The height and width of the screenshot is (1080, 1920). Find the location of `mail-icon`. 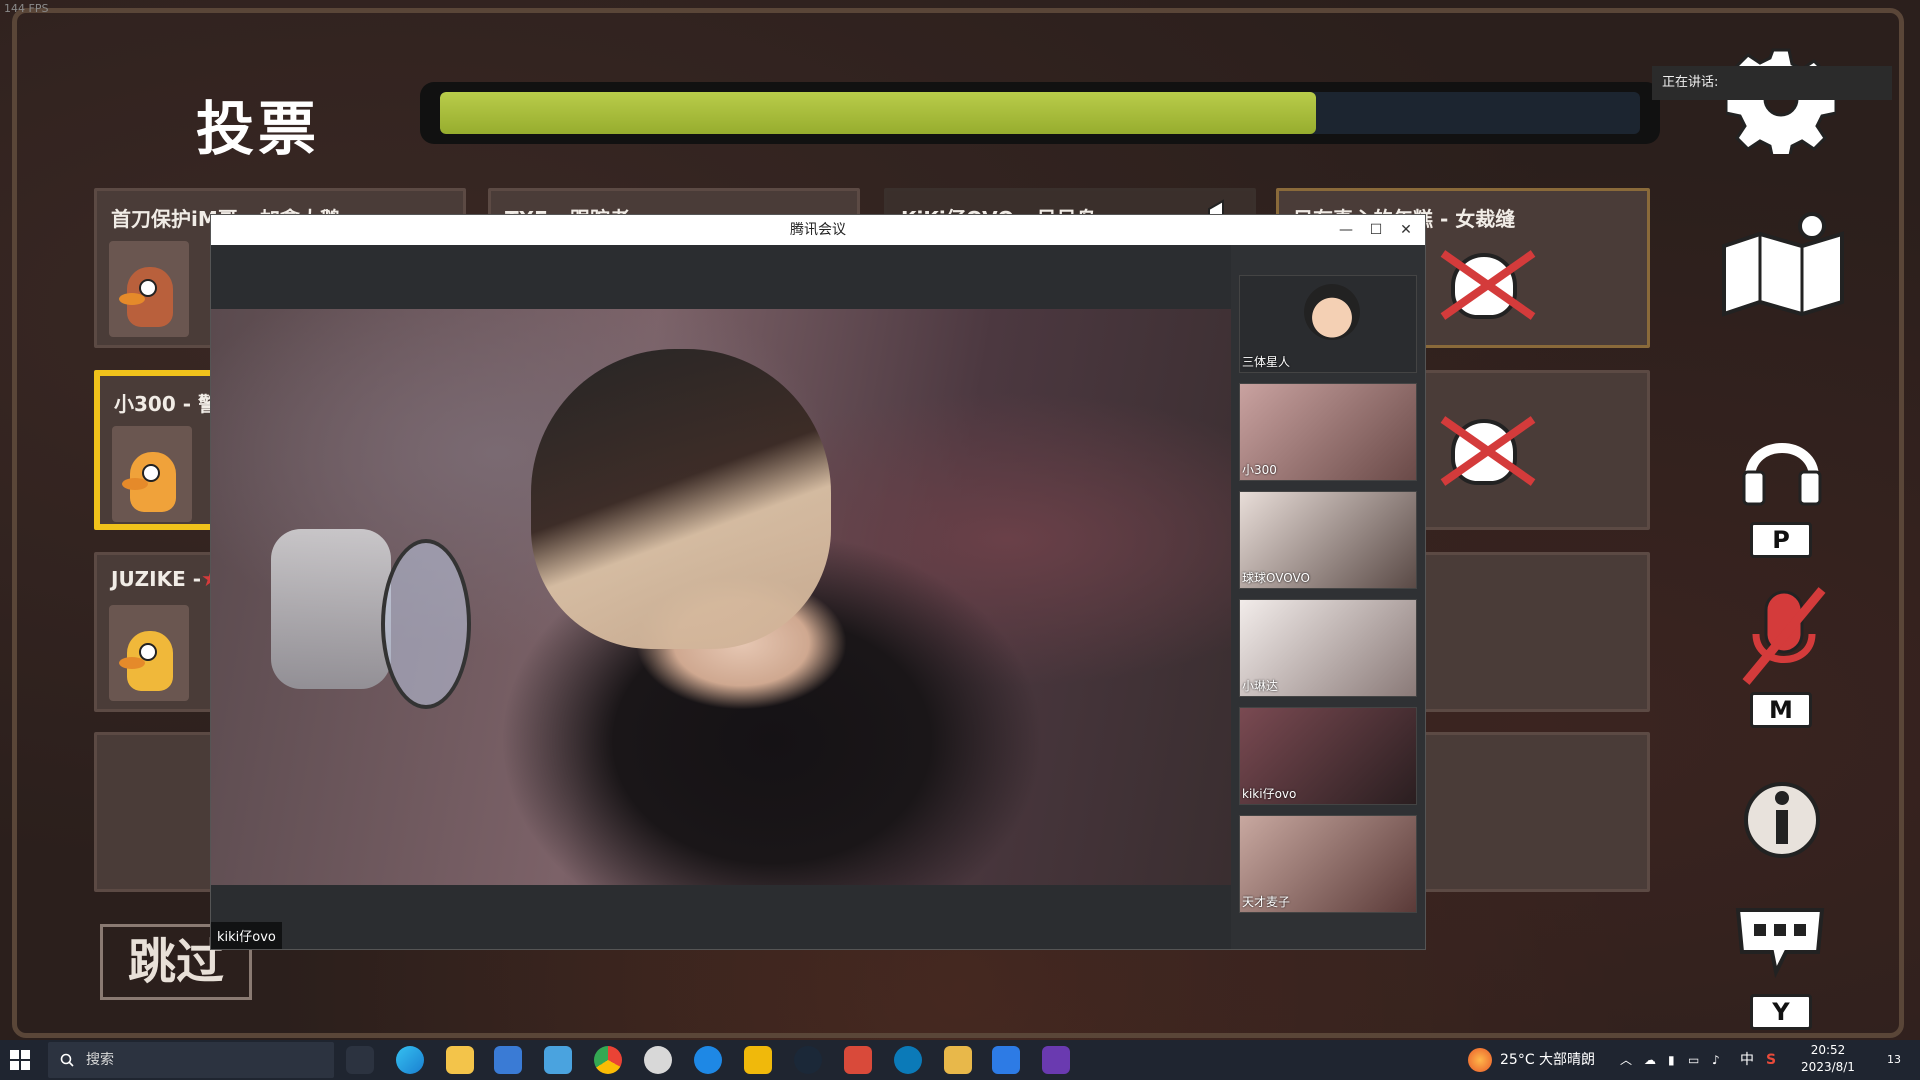

mail-icon is located at coordinates (558, 1060).